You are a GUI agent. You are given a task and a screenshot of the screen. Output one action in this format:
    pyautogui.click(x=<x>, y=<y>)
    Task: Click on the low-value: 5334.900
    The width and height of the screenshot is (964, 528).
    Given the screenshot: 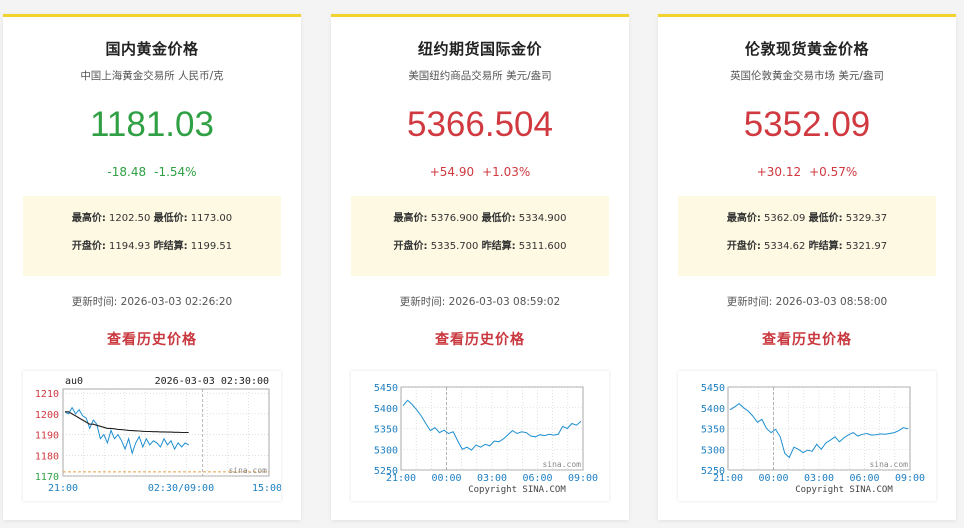 What is the action you would take?
    pyautogui.click(x=542, y=218)
    